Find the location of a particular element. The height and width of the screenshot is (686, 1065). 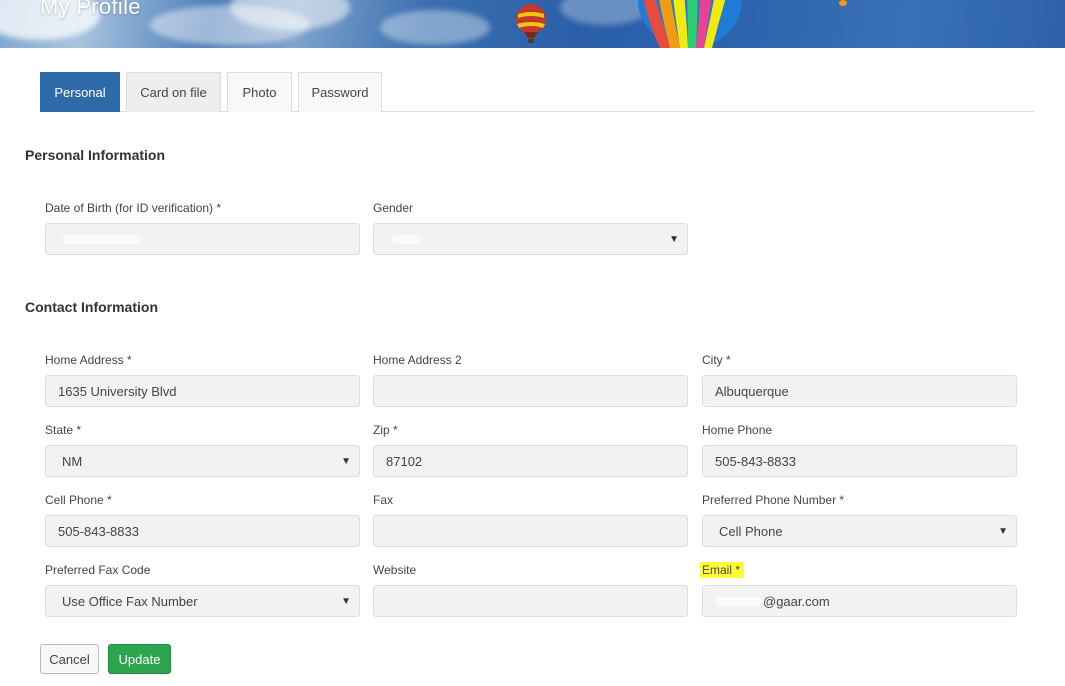

fax-field is located at coordinates (530, 531).